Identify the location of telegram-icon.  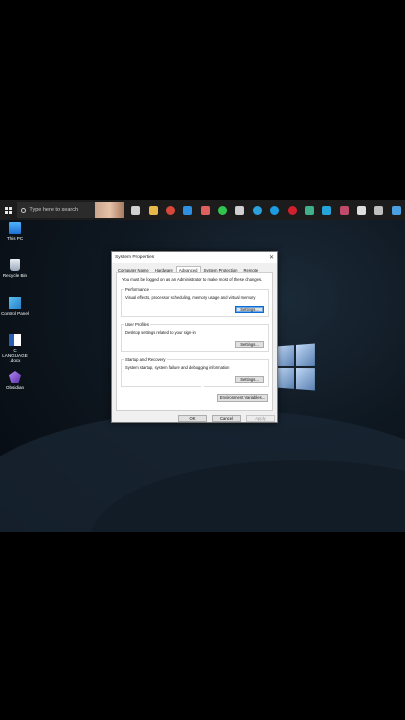
(257, 210).